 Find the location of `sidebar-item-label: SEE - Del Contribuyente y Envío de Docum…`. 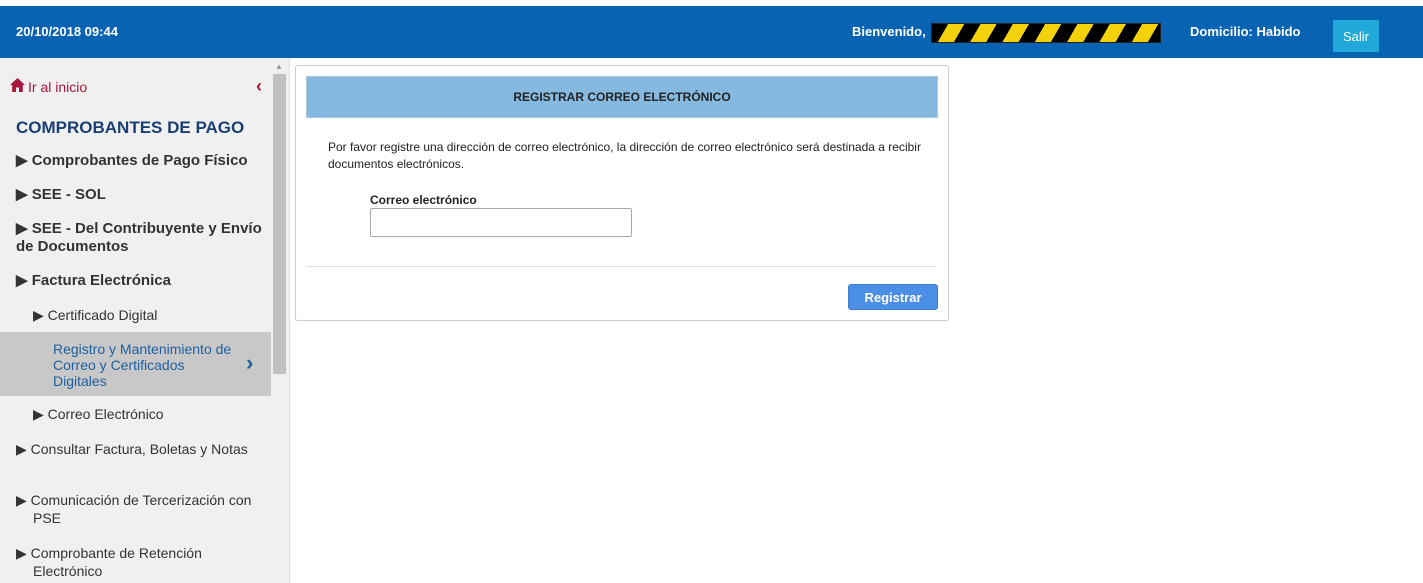

sidebar-item-label: SEE - Del Contribuyente y Envío de Docum… is located at coordinates (139, 237).